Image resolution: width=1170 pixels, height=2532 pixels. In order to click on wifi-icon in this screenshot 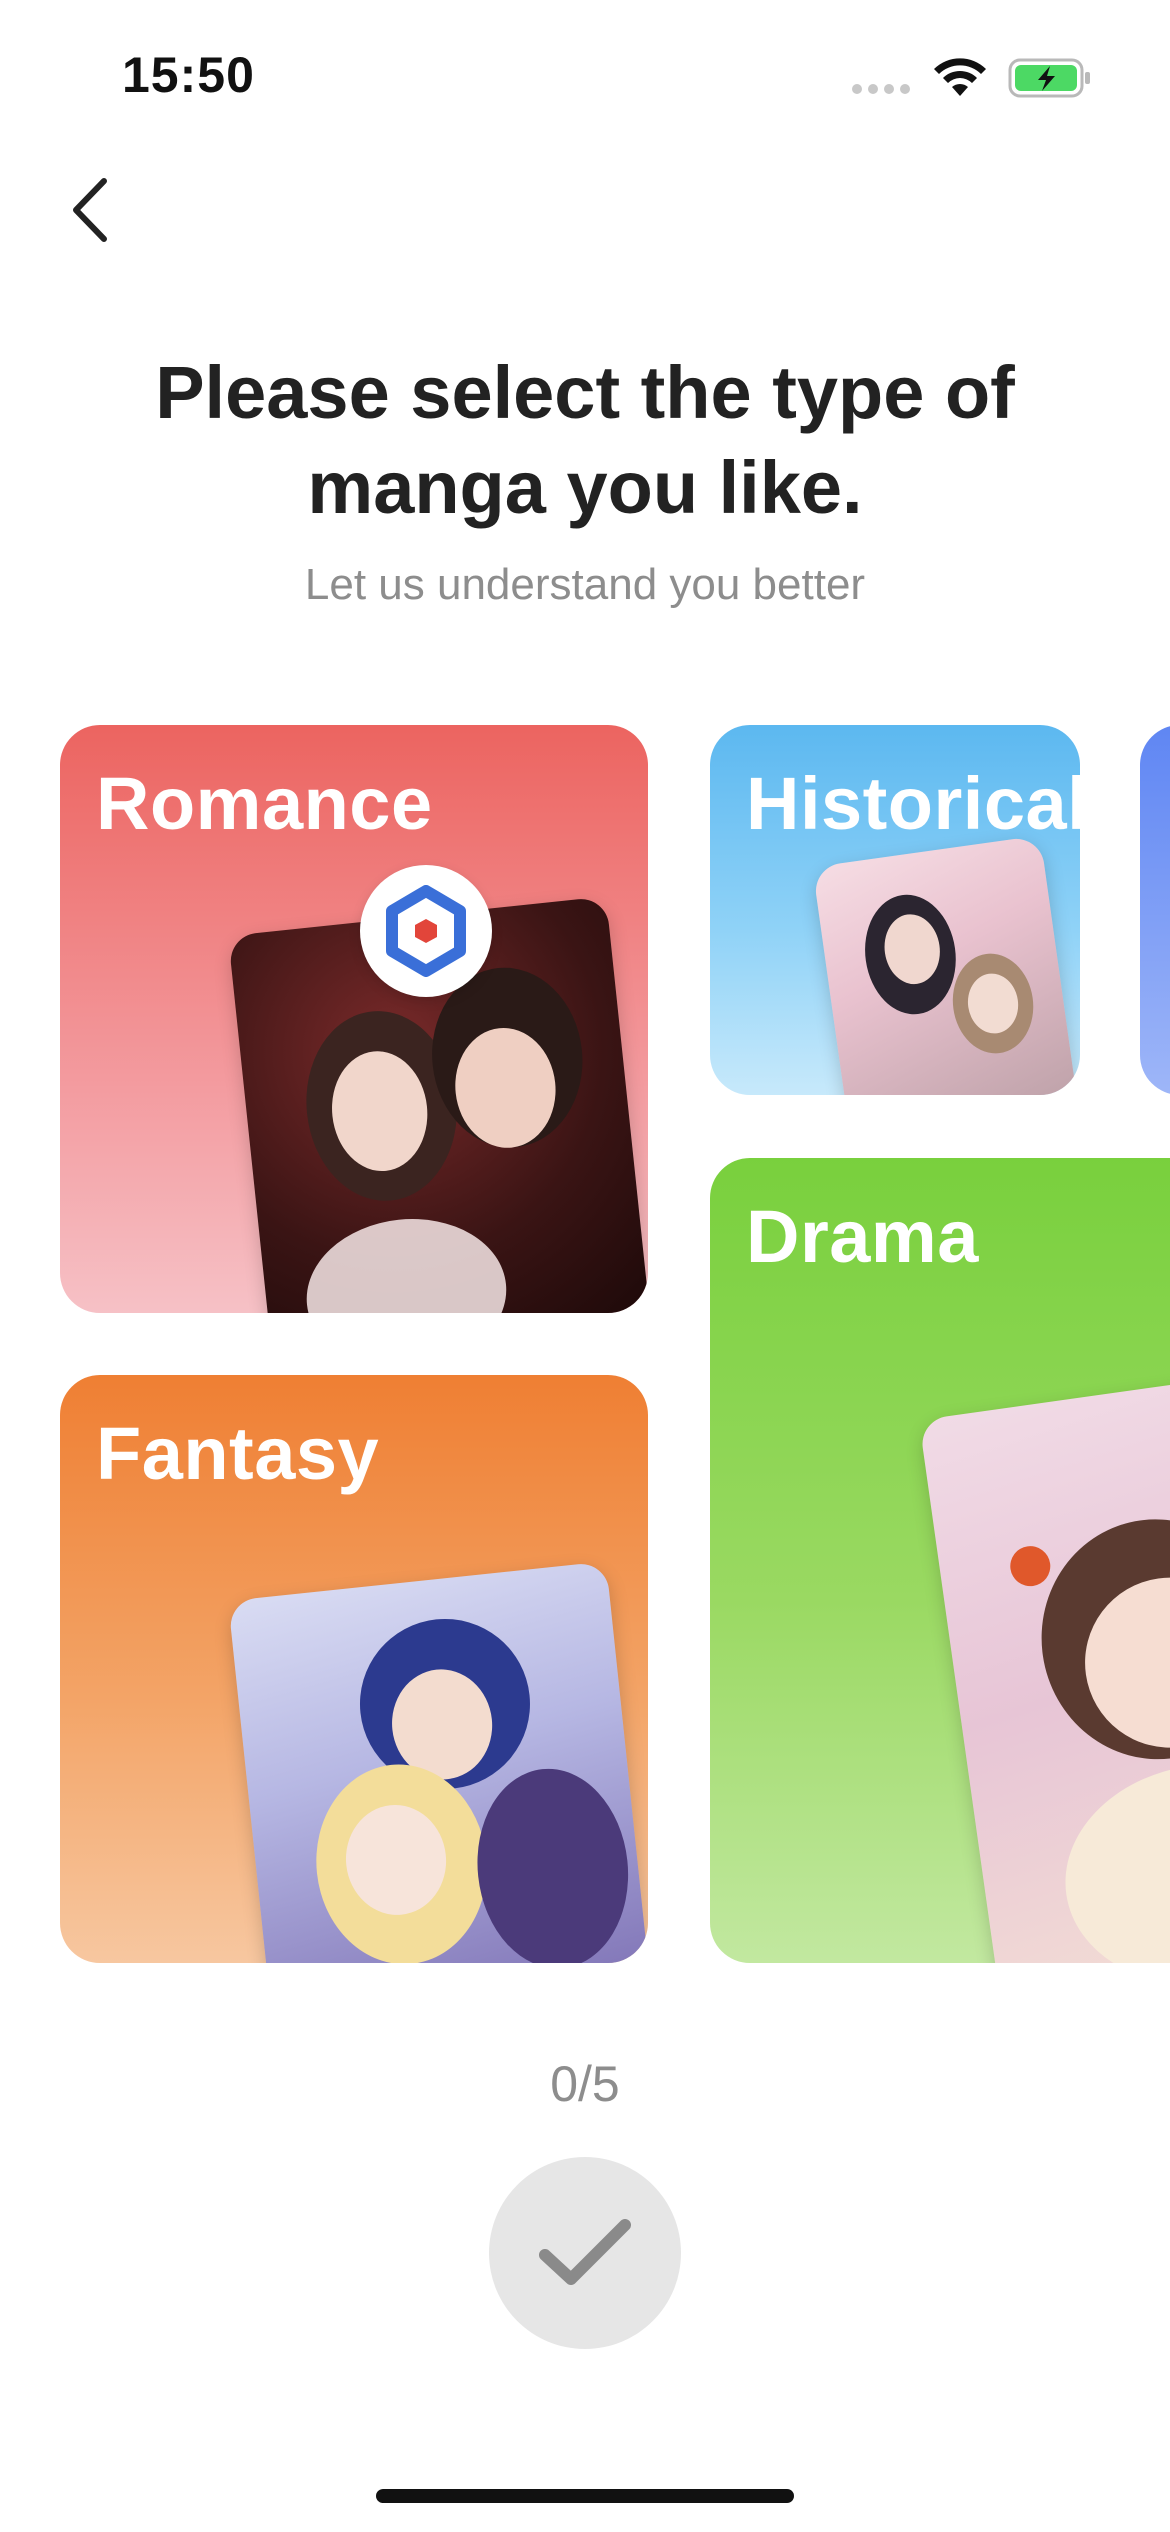, I will do `click(960, 77)`.